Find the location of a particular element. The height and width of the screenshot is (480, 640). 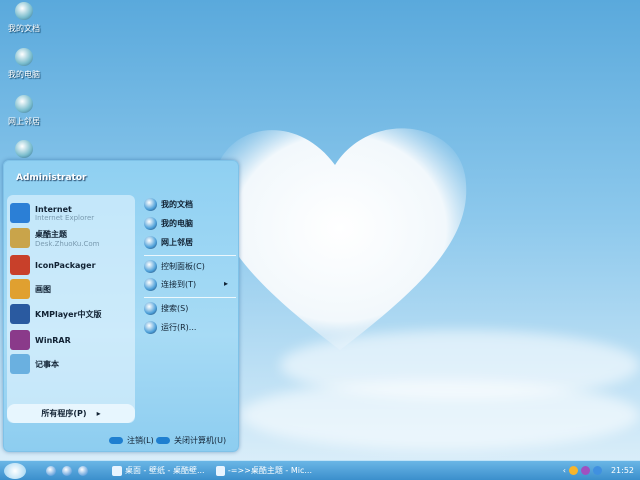

start-button is located at coordinates (15, 470).